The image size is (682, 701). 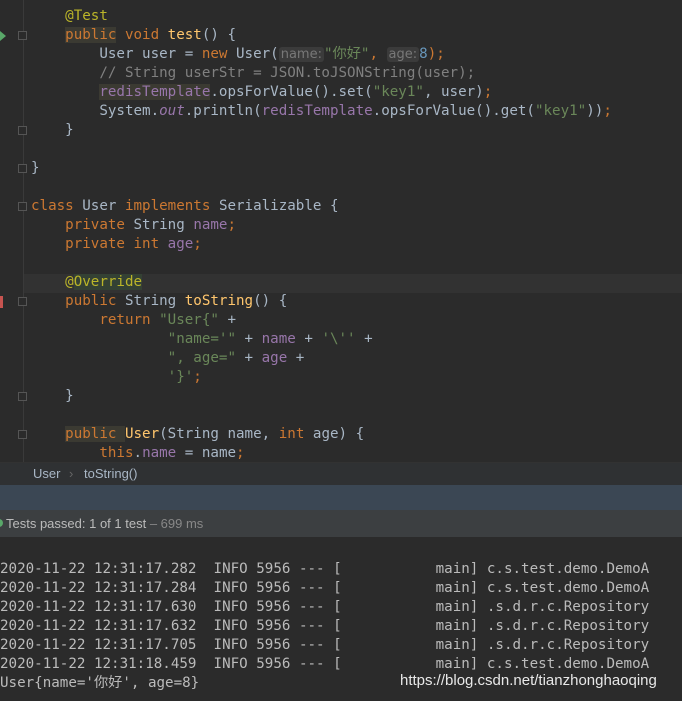 I want to click on code-line: "name='" + name + '\'' +, so click(x=202, y=339).